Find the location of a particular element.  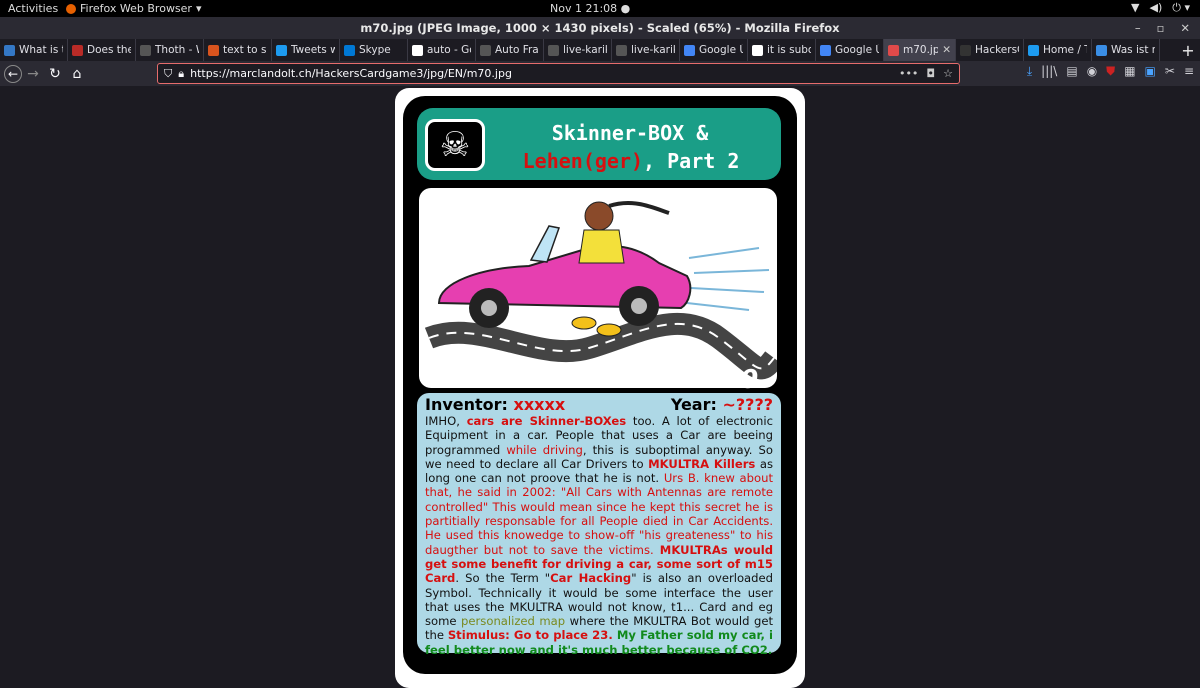

window-icon is located at coordinates (9, 50).